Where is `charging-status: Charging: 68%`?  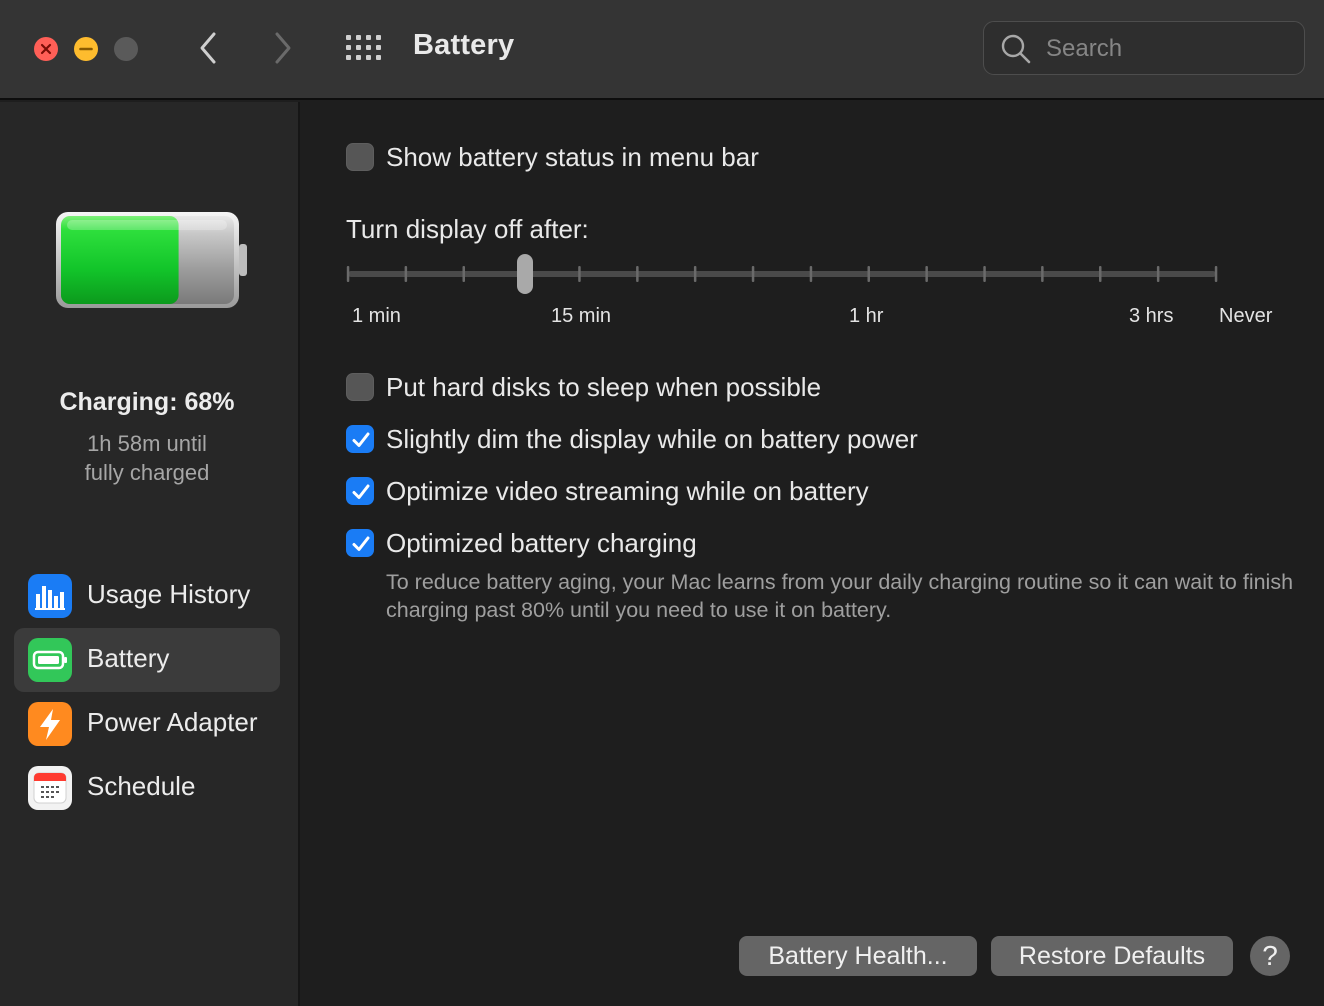
charging-status: Charging: 68% is located at coordinates (147, 402).